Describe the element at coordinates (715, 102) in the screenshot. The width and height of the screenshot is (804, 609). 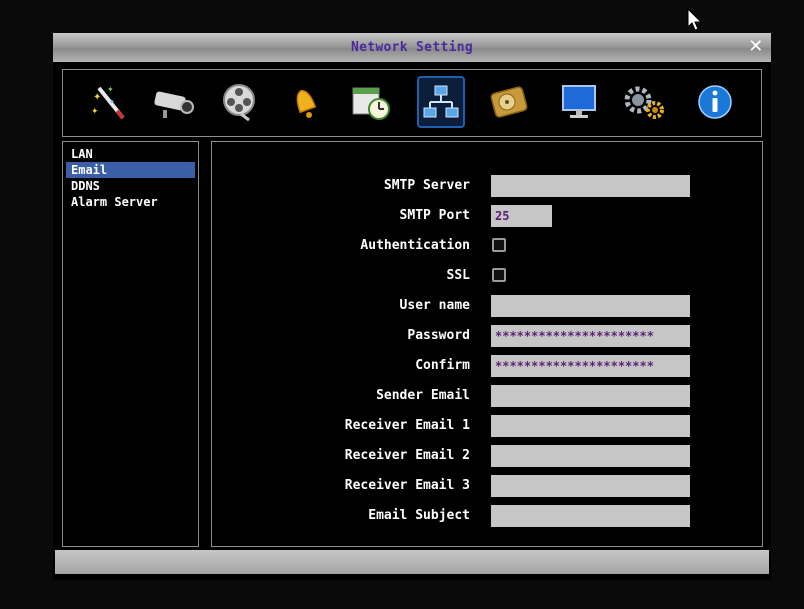
I see `info-icon` at that location.